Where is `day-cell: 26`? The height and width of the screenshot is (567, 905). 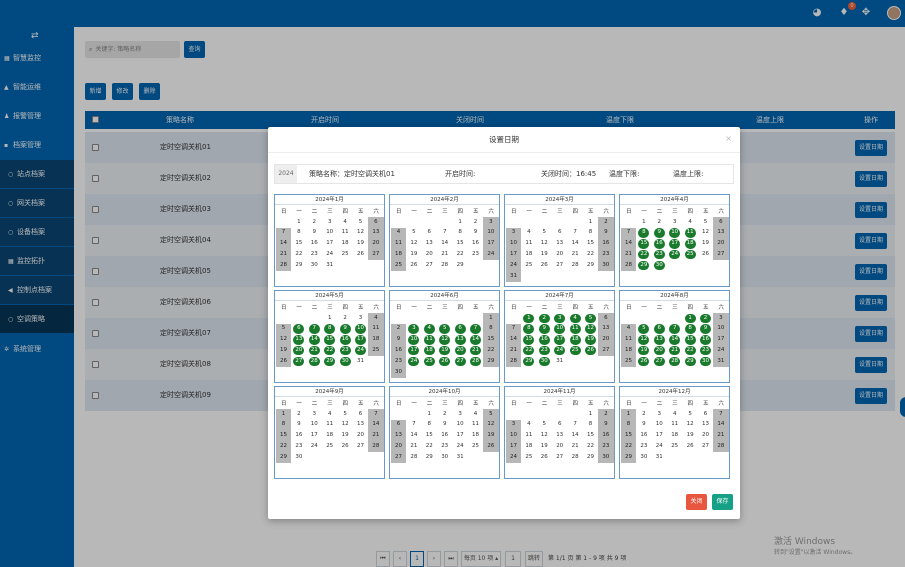 day-cell: 26 is located at coordinates (544, 457).